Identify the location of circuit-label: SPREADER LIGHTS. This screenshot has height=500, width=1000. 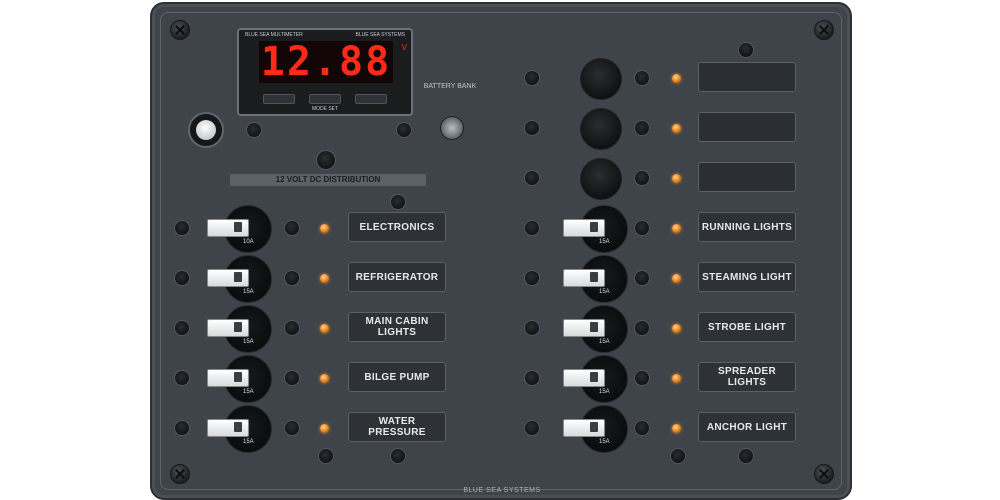
(747, 377).